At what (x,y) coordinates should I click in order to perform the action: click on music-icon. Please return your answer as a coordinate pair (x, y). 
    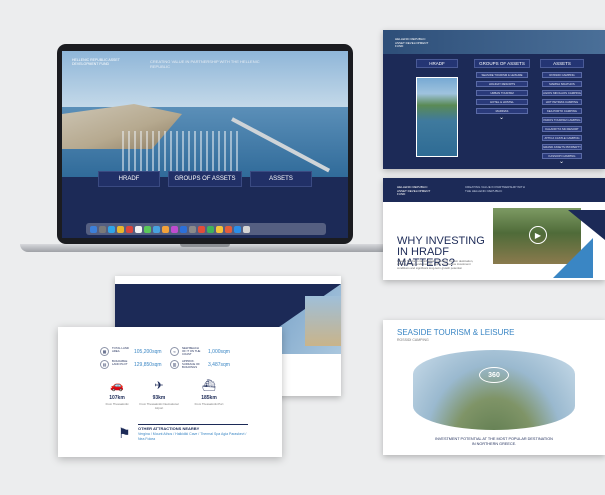
    Looking at the image, I should click on (174, 229).